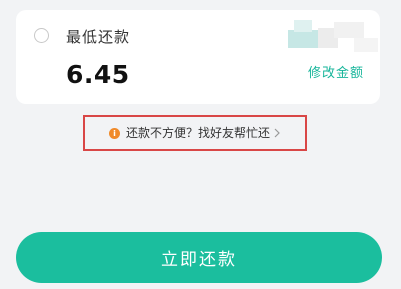 This screenshot has height=289, width=401. Describe the element at coordinates (114, 133) in the screenshot. I see `info-icon: i` at that location.